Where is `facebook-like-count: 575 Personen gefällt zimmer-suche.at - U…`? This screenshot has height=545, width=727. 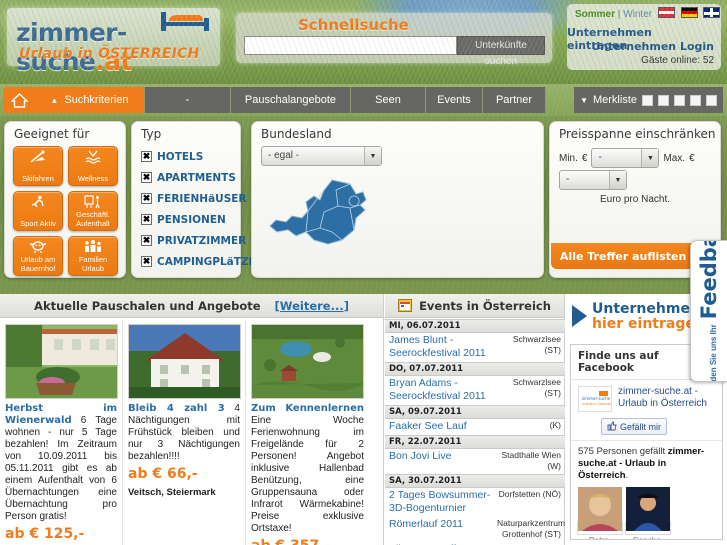
facebook-like-count: 575 Personen gefällt zimmer-suche.at - U… is located at coordinates (646, 462).